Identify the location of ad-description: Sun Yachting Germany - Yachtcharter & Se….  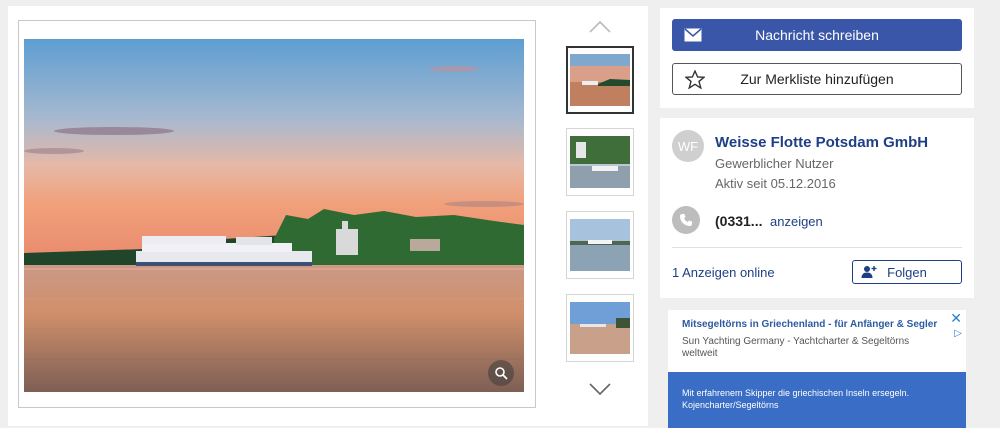
(796, 347).